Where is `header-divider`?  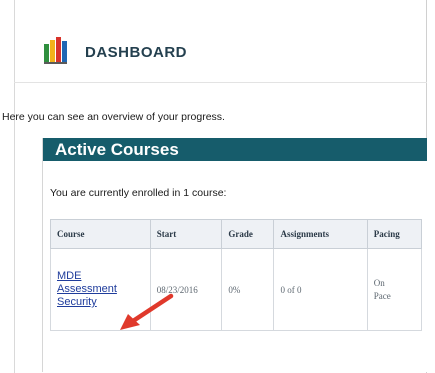 header-divider is located at coordinates (220, 82).